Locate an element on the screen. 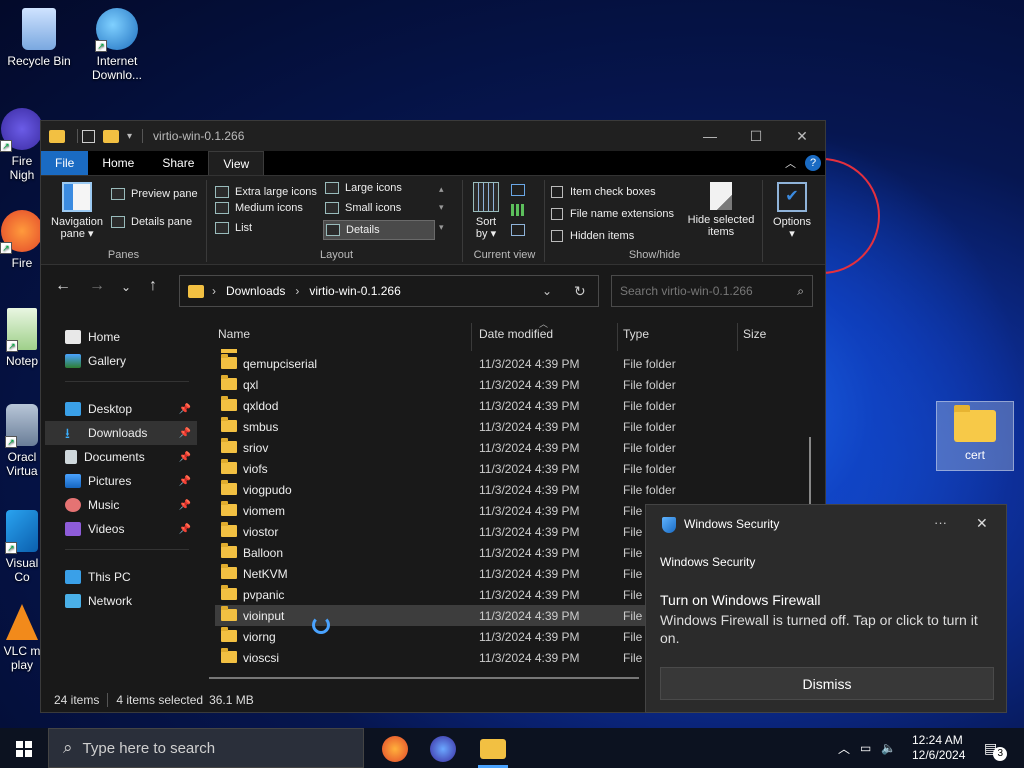  nav-downloads: ⭳ Downloads 📌 is located at coordinates (121, 433).